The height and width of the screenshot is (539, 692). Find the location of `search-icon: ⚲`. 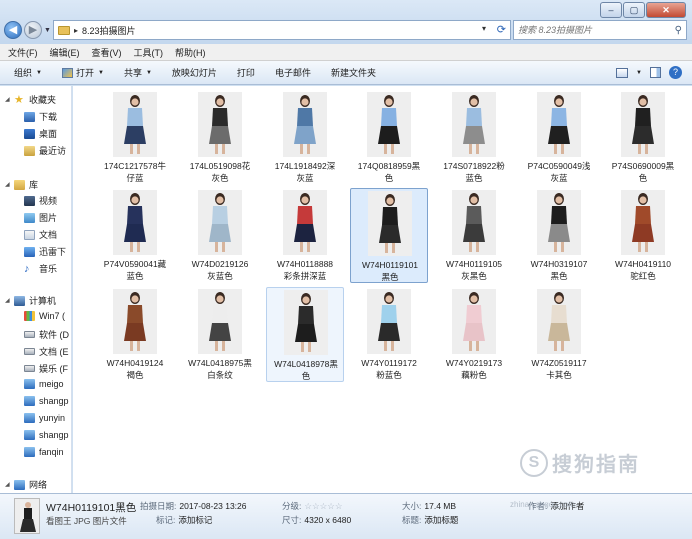

search-icon: ⚲ is located at coordinates (678, 30).